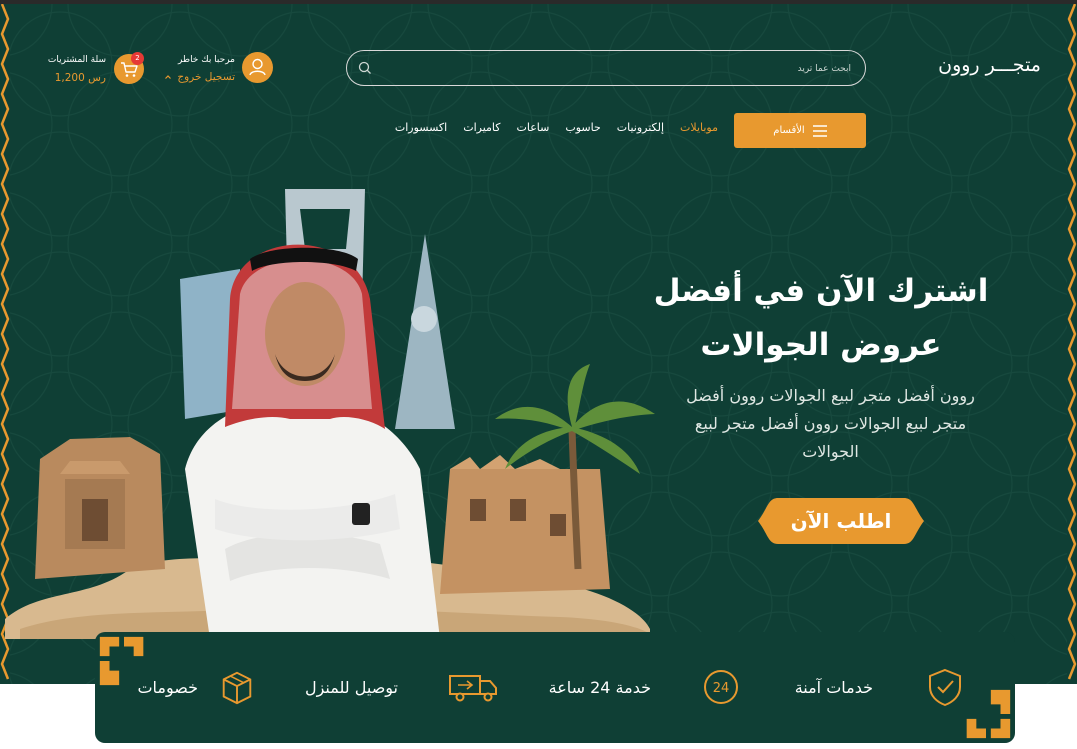  Describe the element at coordinates (789, 130) in the screenshot. I see `categories-label: الأقسام` at that location.